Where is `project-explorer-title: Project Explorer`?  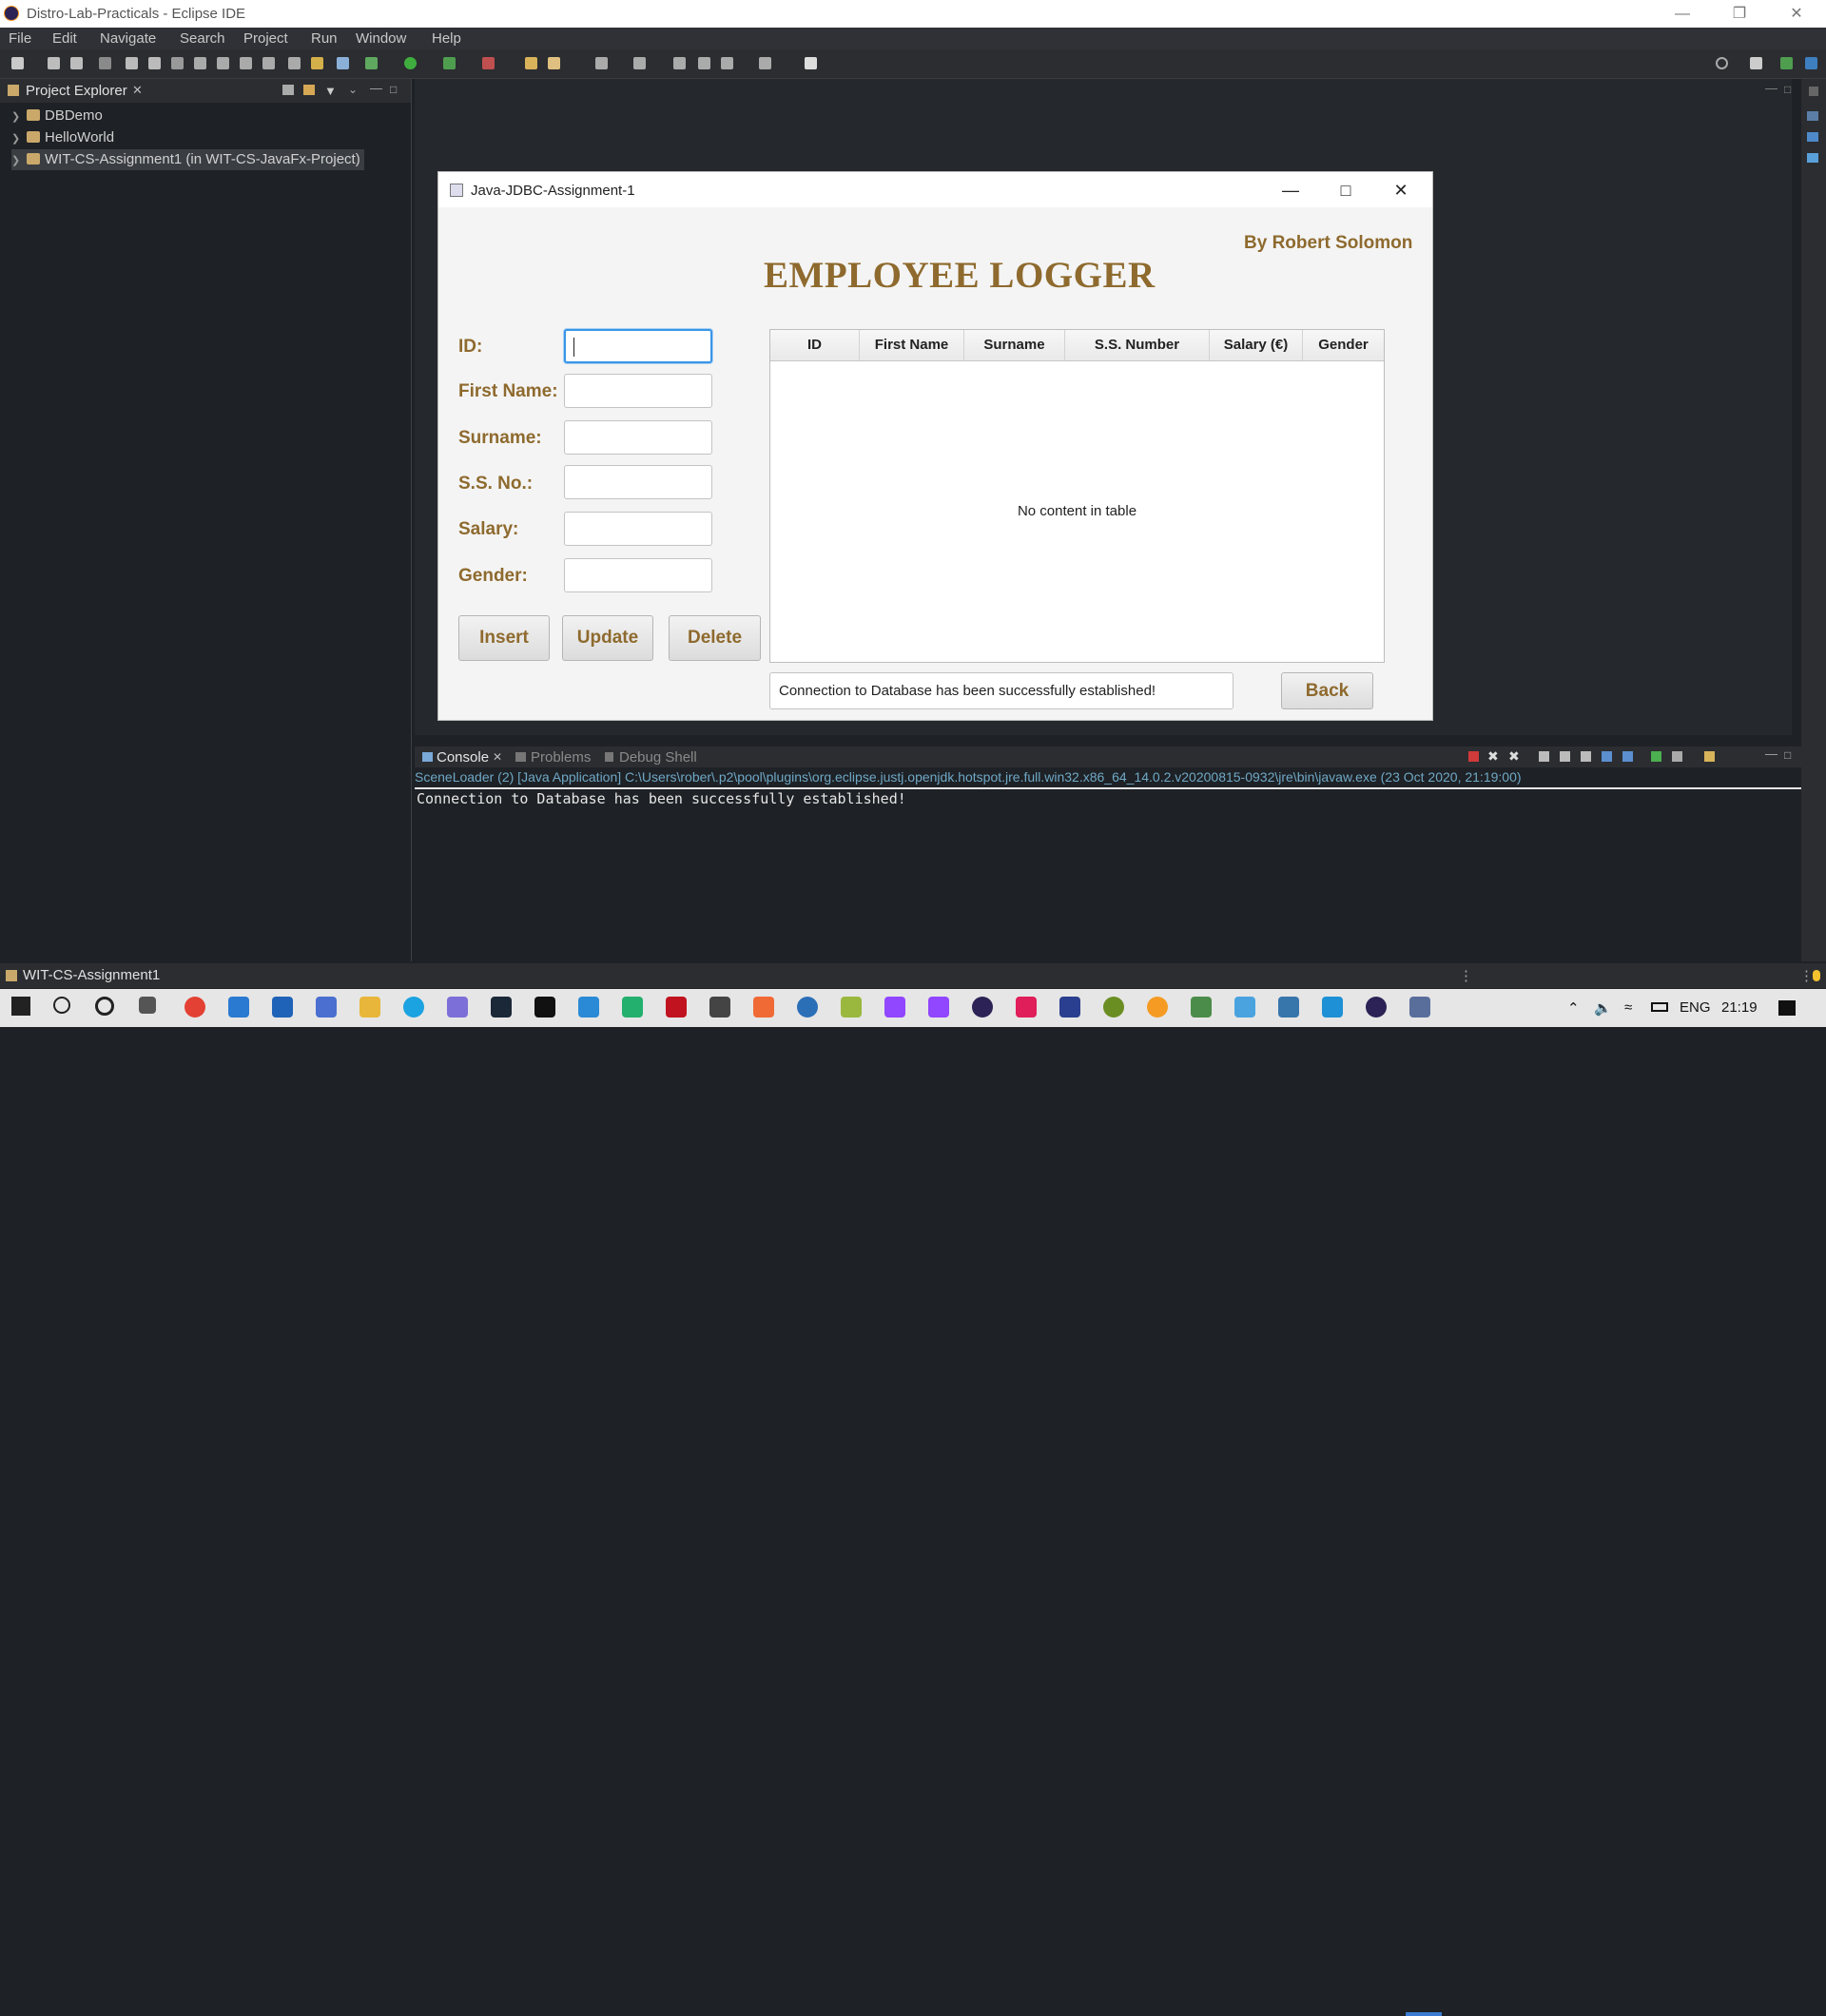
project-explorer-title: Project Explorer is located at coordinates (76, 91).